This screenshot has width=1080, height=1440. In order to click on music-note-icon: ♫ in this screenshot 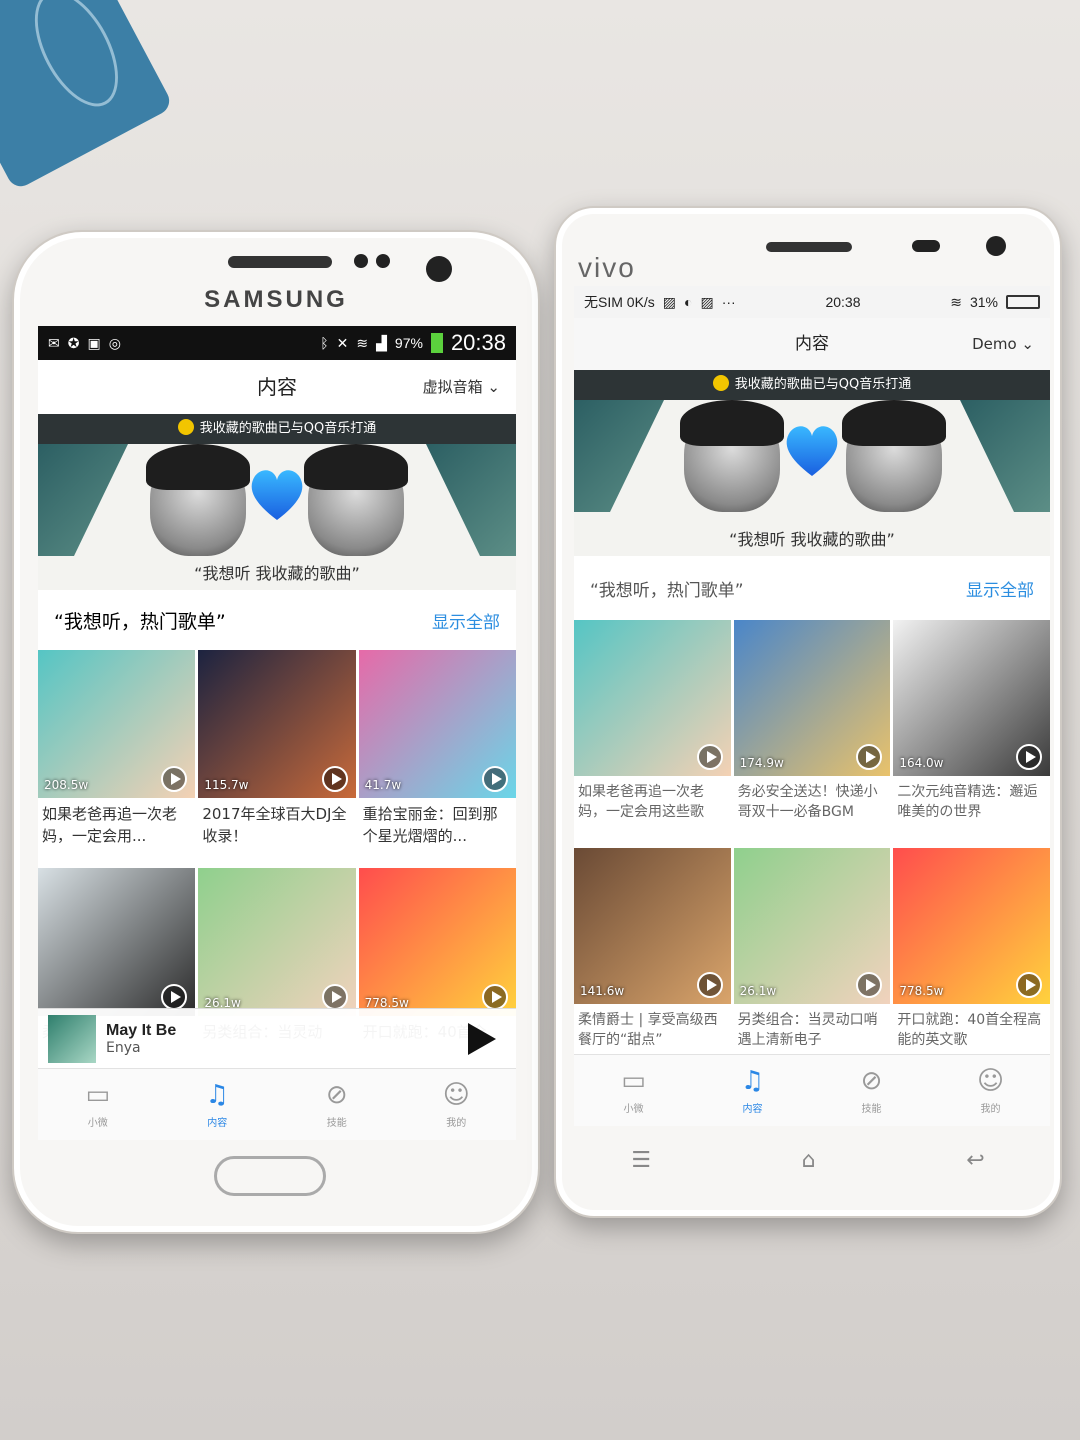, I will do `click(217, 1095)`.